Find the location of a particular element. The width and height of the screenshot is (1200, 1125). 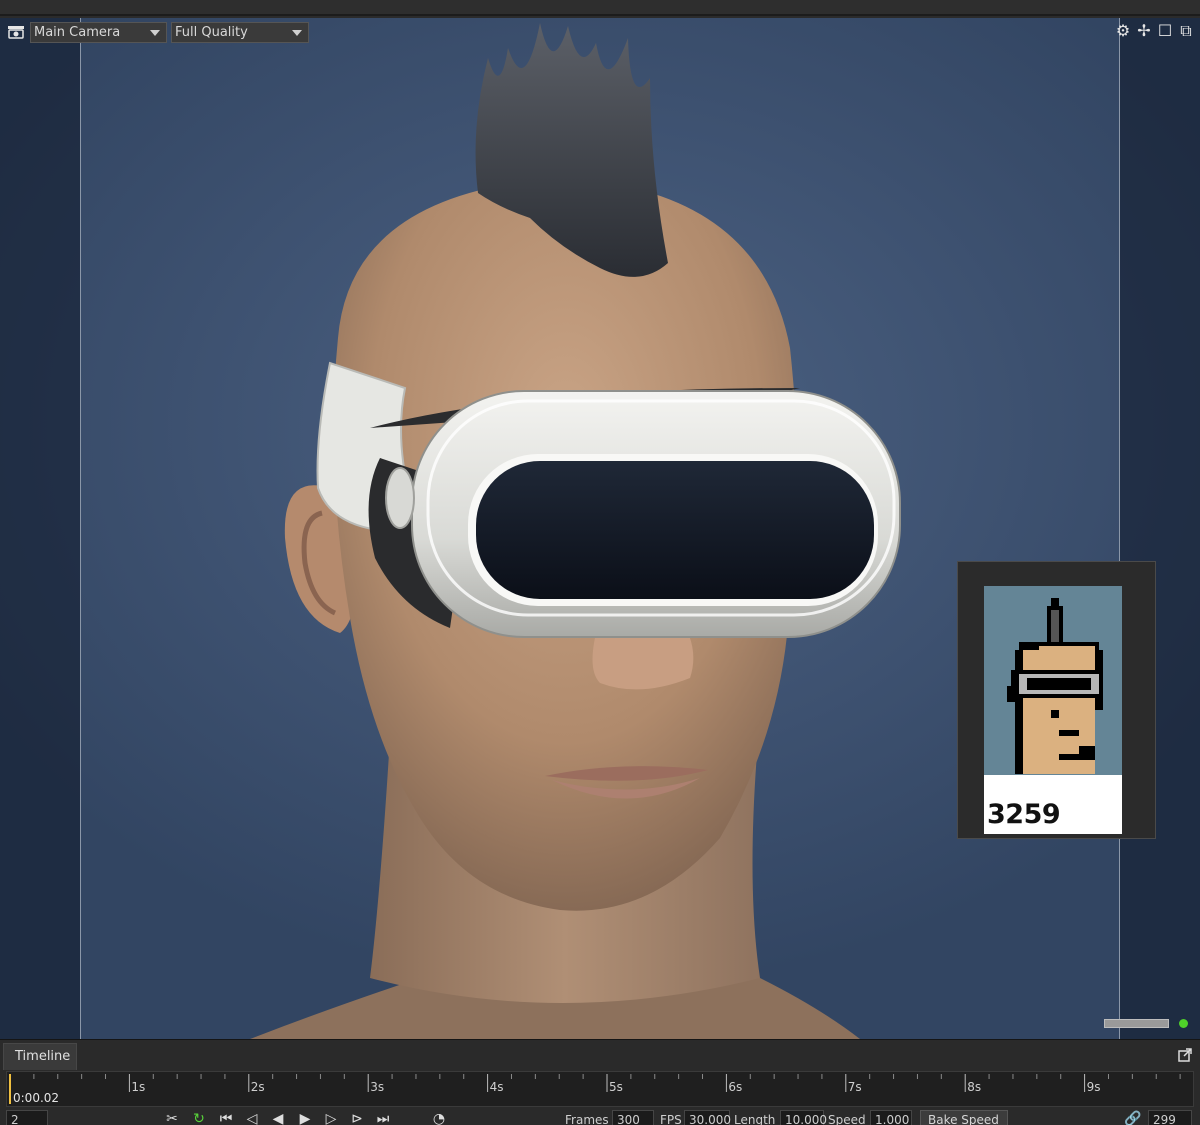

pixel-art is located at coordinates (1055, 686).